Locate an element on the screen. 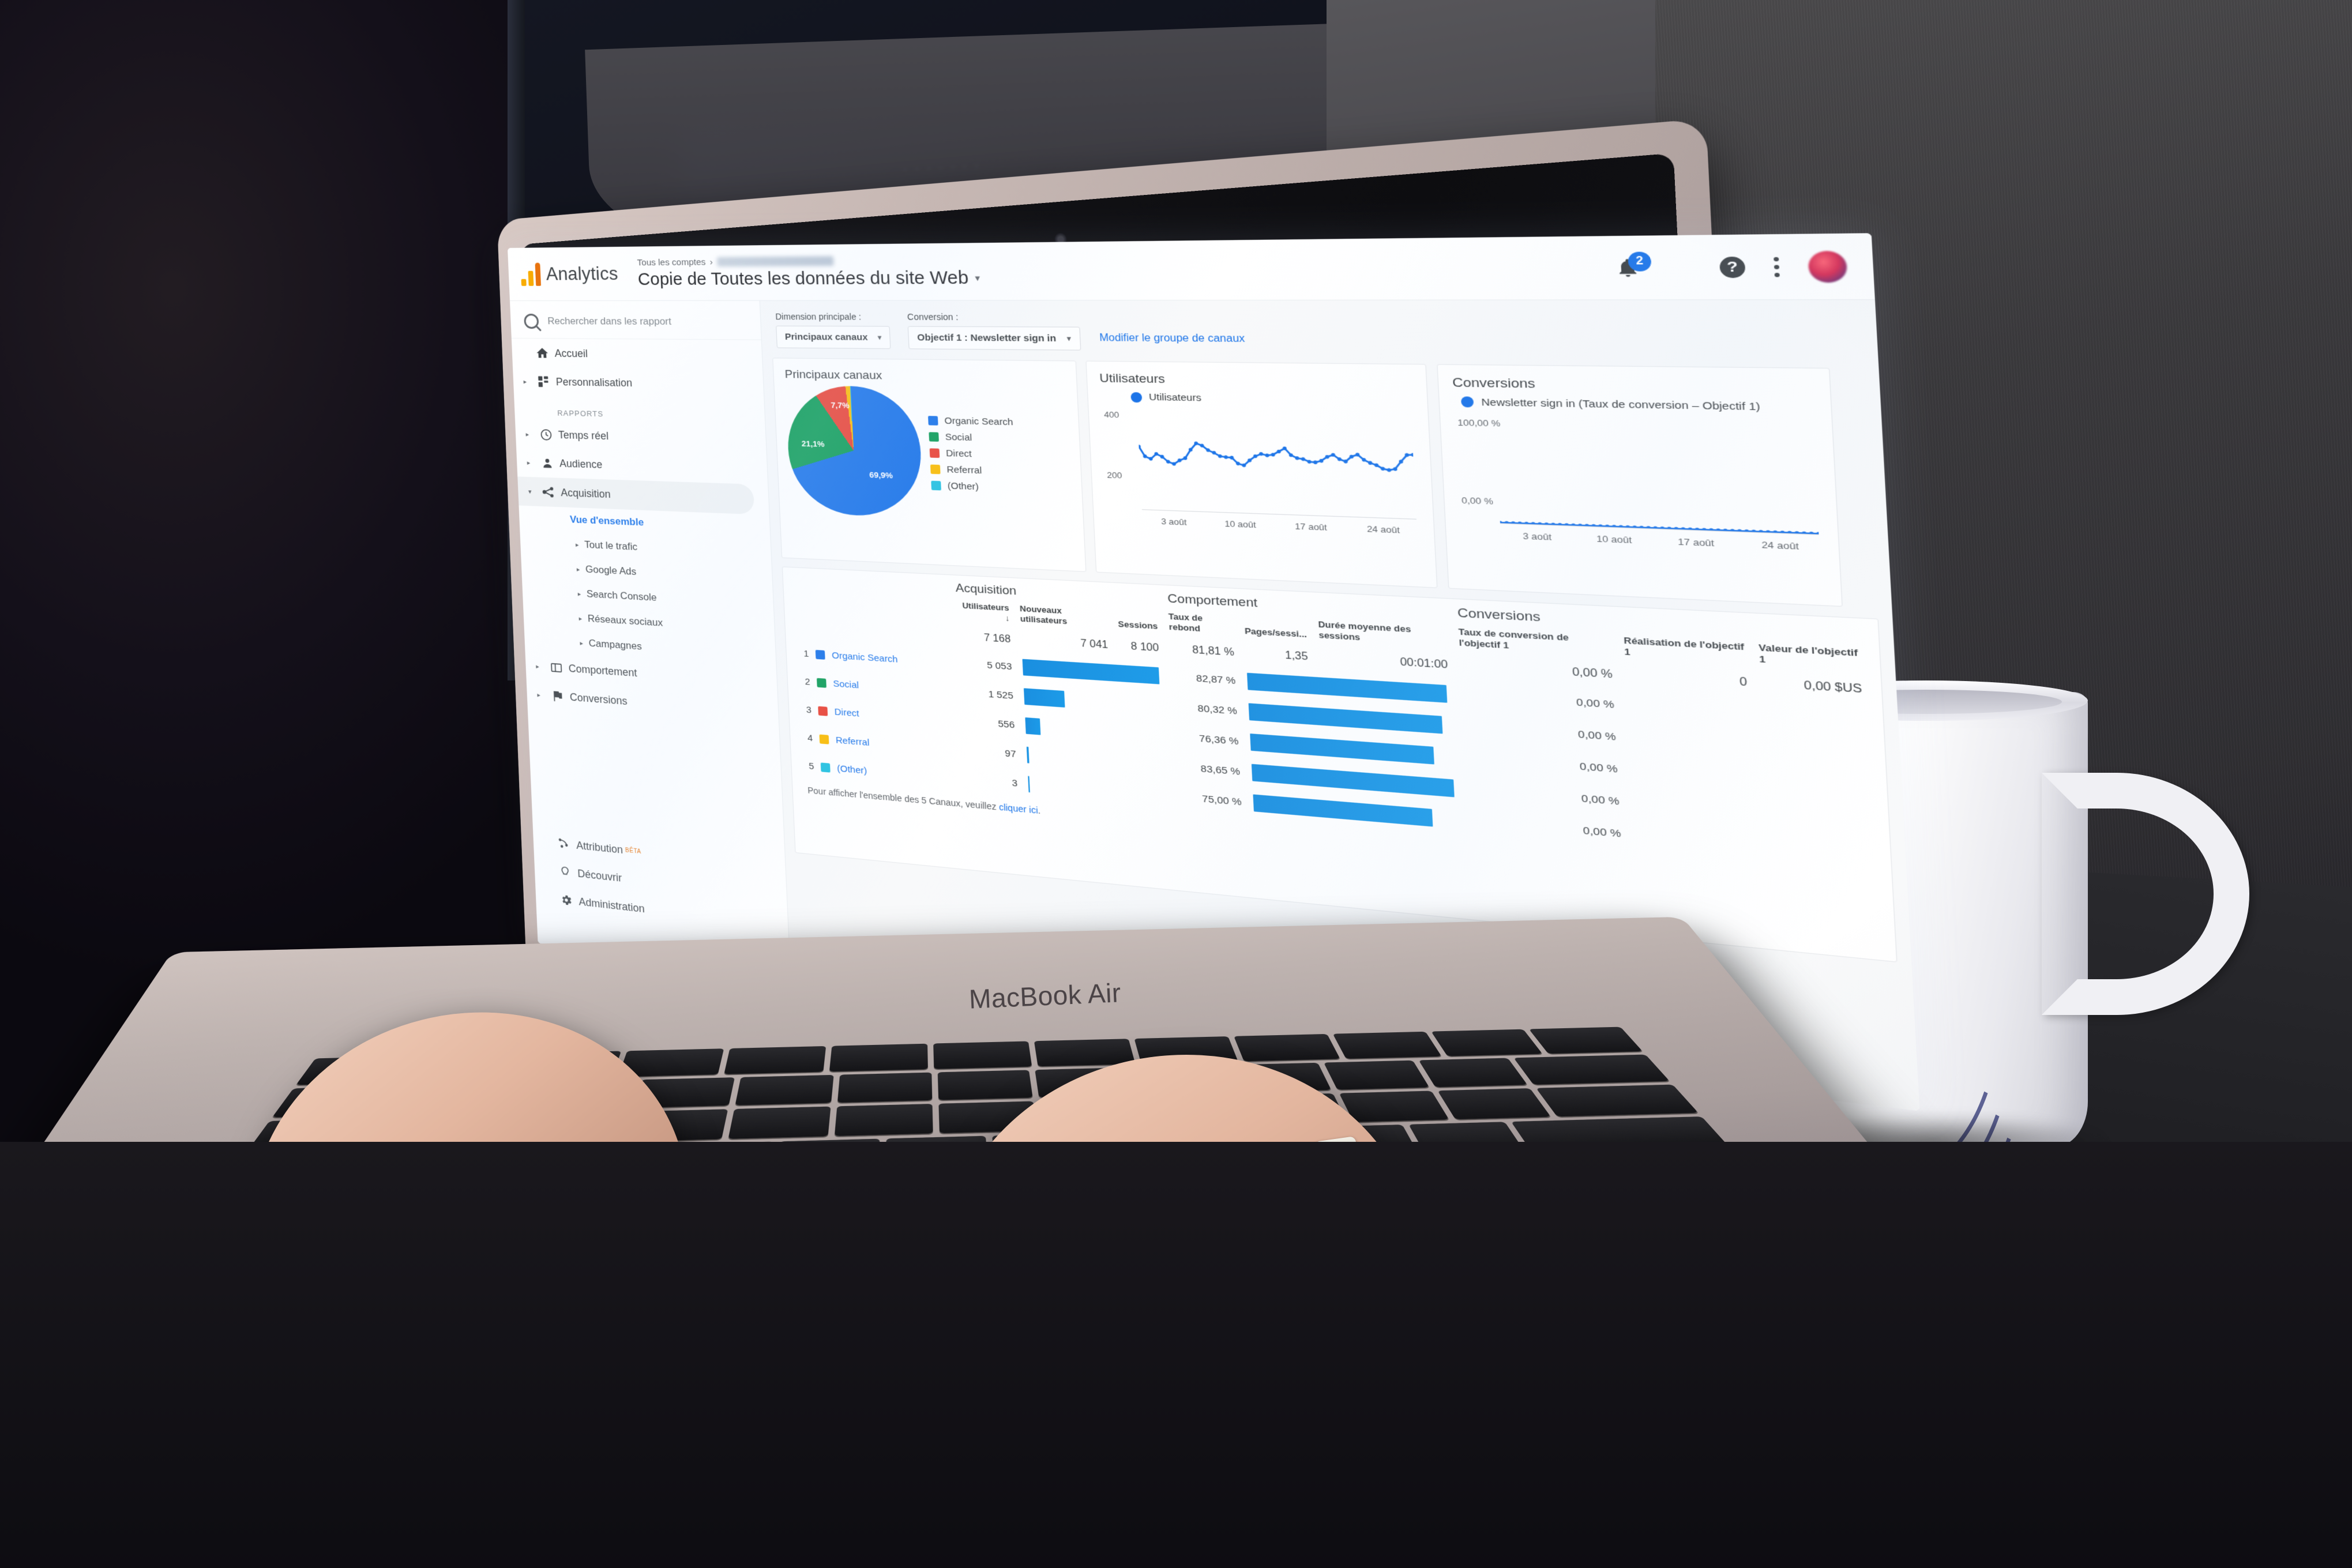  pie-slice-label-direct: 7,7% is located at coordinates (840, 405).